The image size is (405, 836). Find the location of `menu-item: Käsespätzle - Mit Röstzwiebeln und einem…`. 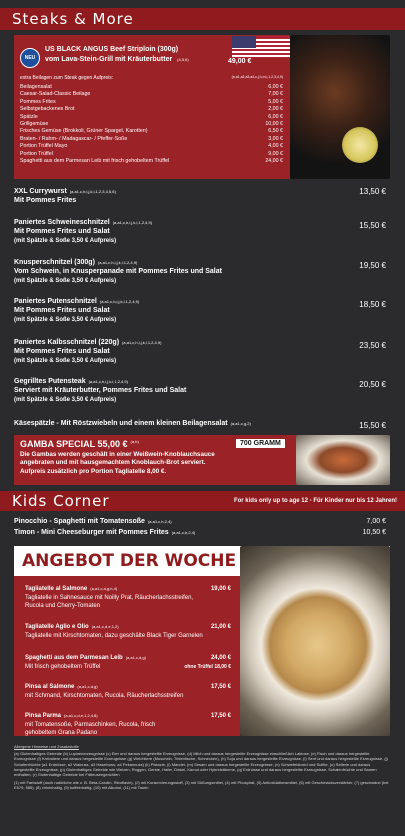

menu-item: Käsespätzle - Mit Röstzwiebeln und einem… is located at coordinates (200, 425).